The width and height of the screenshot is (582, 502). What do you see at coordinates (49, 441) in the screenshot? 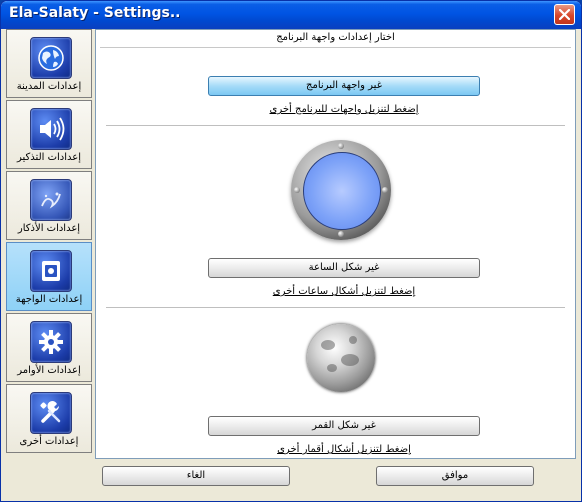
I see `sidebar-item-label: إعدادات أخرى` at bounding box center [49, 441].